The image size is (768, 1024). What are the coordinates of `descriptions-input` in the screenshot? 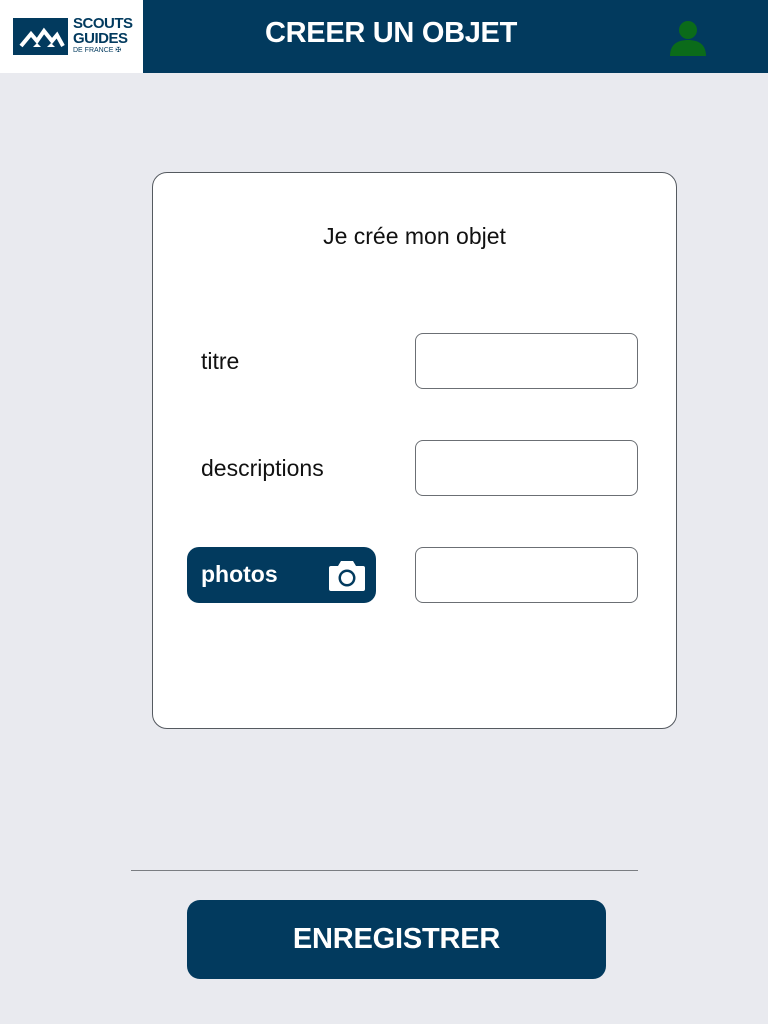 It's located at (526, 468).